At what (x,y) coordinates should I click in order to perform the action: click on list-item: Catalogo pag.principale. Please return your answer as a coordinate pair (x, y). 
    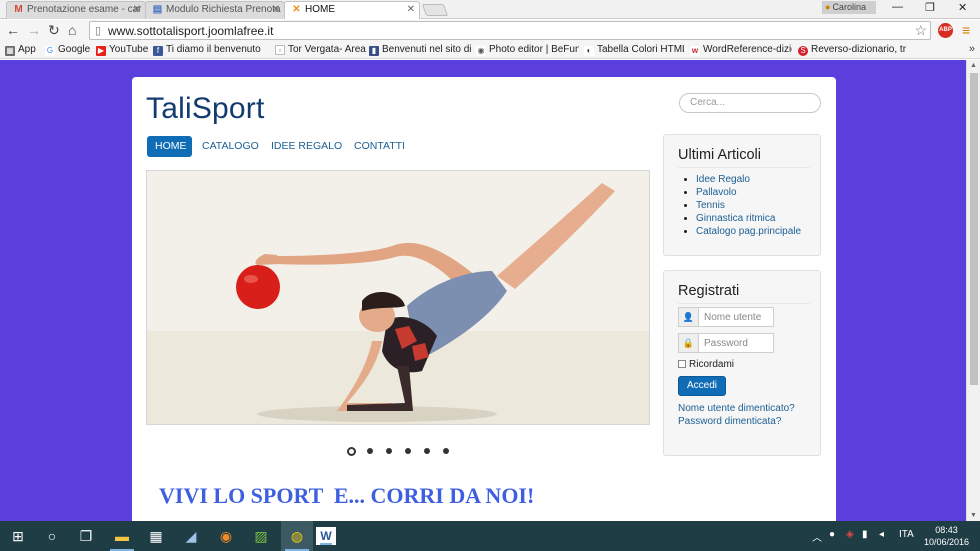
    Looking at the image, I should click on (758, 231).